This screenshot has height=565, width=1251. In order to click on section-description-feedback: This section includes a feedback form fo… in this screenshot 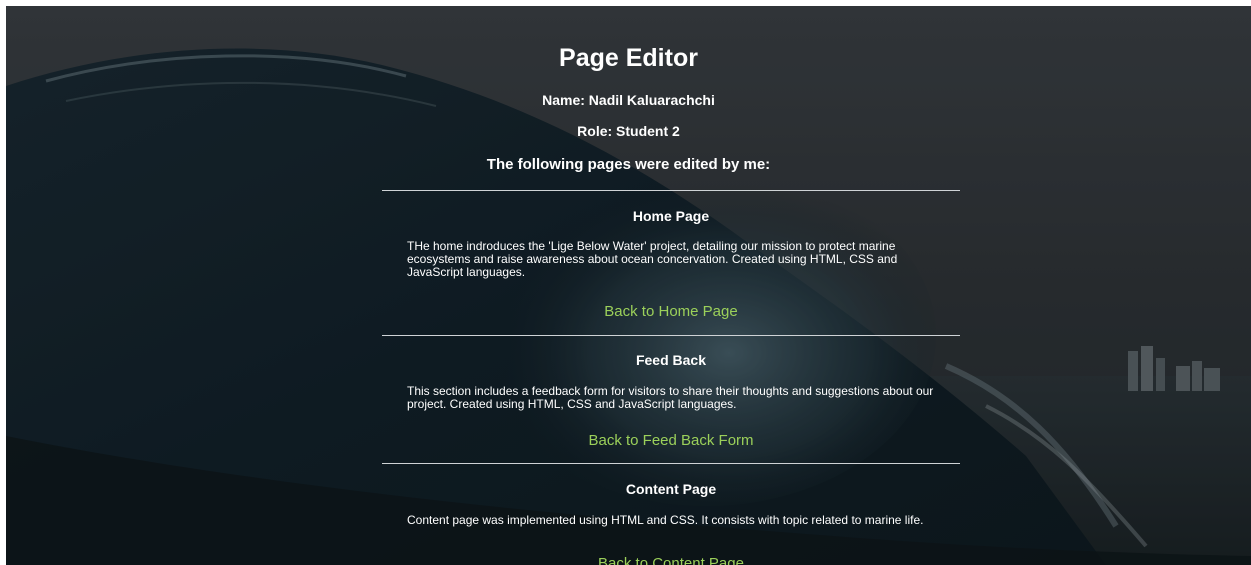, I will do `click(670, 397)`.